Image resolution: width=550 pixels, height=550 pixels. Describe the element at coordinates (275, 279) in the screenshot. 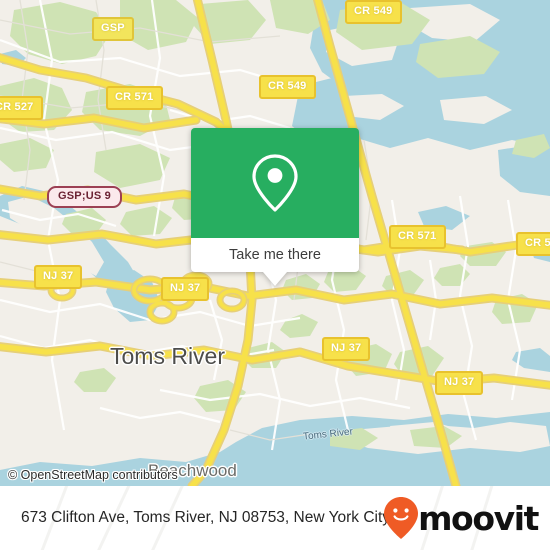

I see `popup-pointer-tail` at that location.